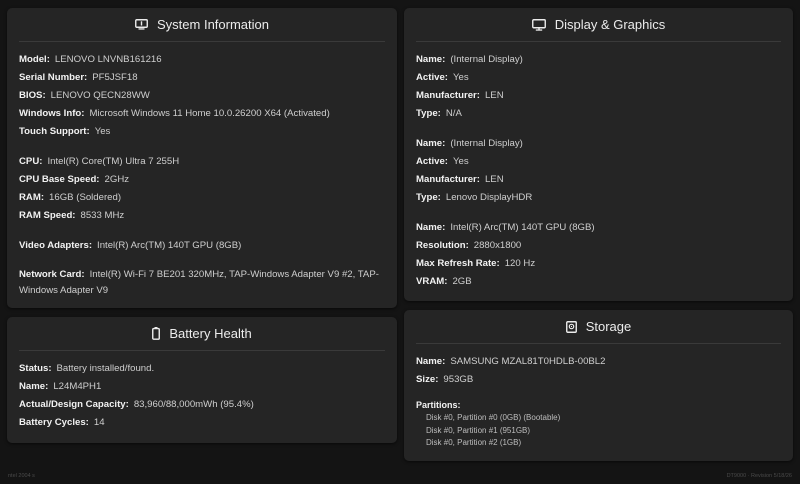 Image resolution: width=800 pixels, height=484 pixels. What do you see at coordinates (598, 282) in the screenshot?
I see `vram-row: VRAM: 2GB` at bounding box center [598, 282].